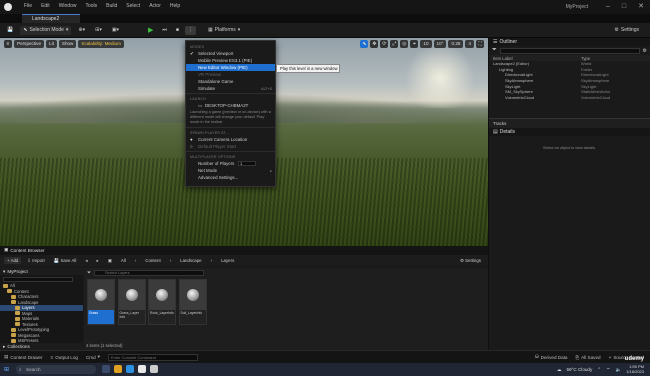  Describe the element at coordinates (91, 6) in the screenshot. I see `menu-tools: Tools` at that location.